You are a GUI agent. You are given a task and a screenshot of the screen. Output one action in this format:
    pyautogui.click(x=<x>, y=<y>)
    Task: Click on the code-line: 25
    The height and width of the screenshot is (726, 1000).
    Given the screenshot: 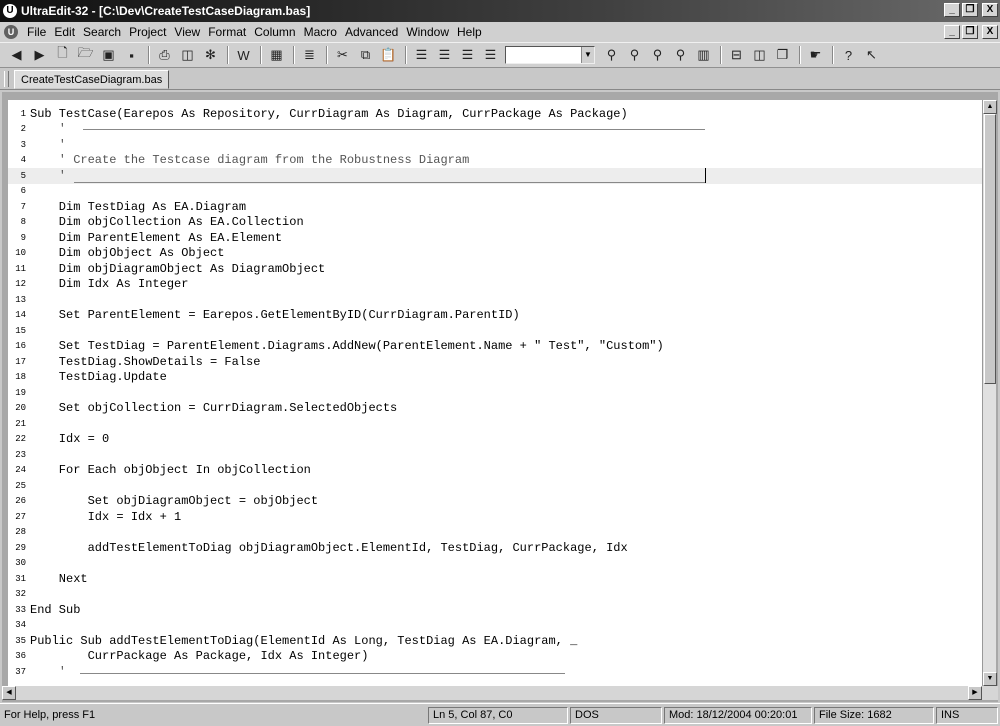 What is the action you would take?
    pyautogui.click(x=495, y=486)
    